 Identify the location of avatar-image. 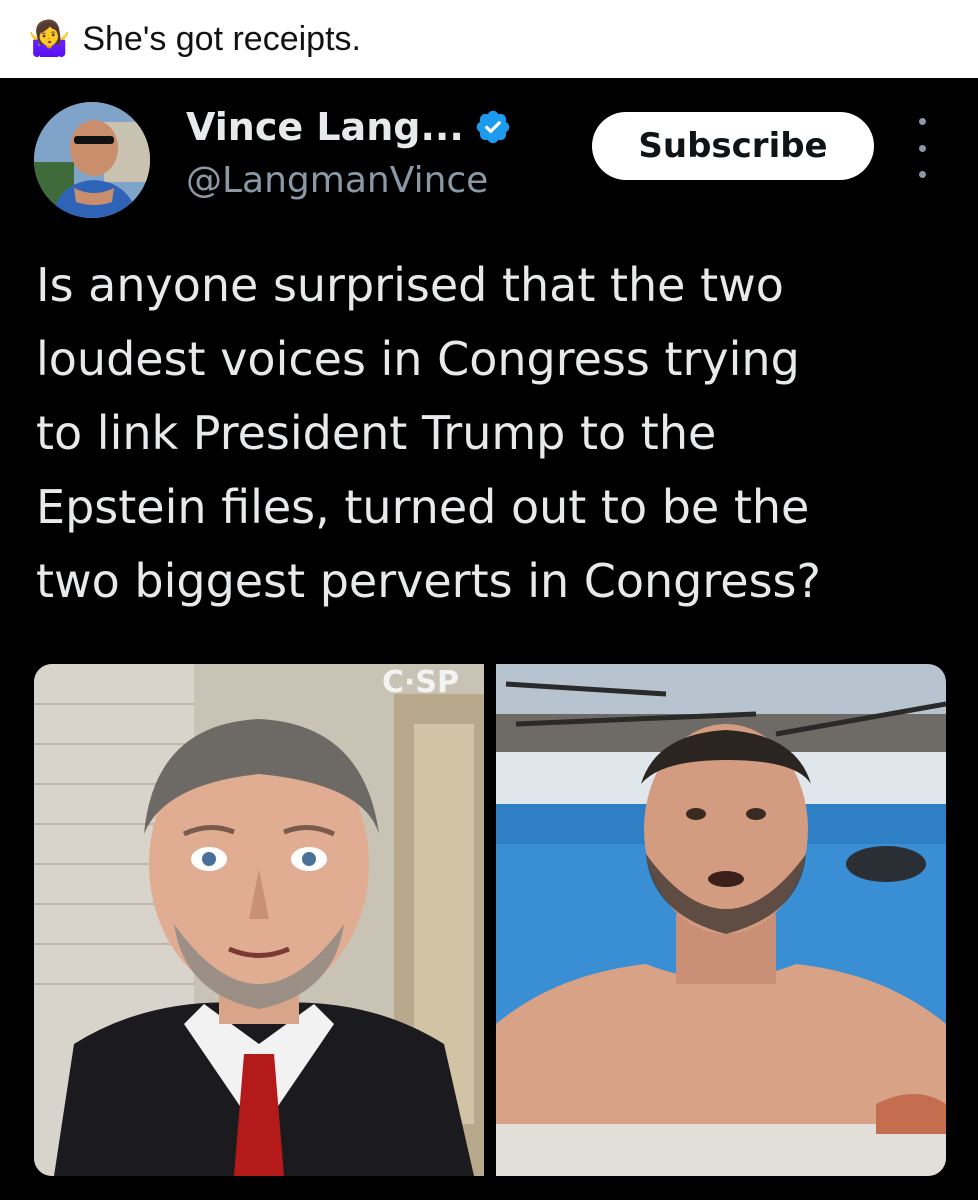
(92, 160).